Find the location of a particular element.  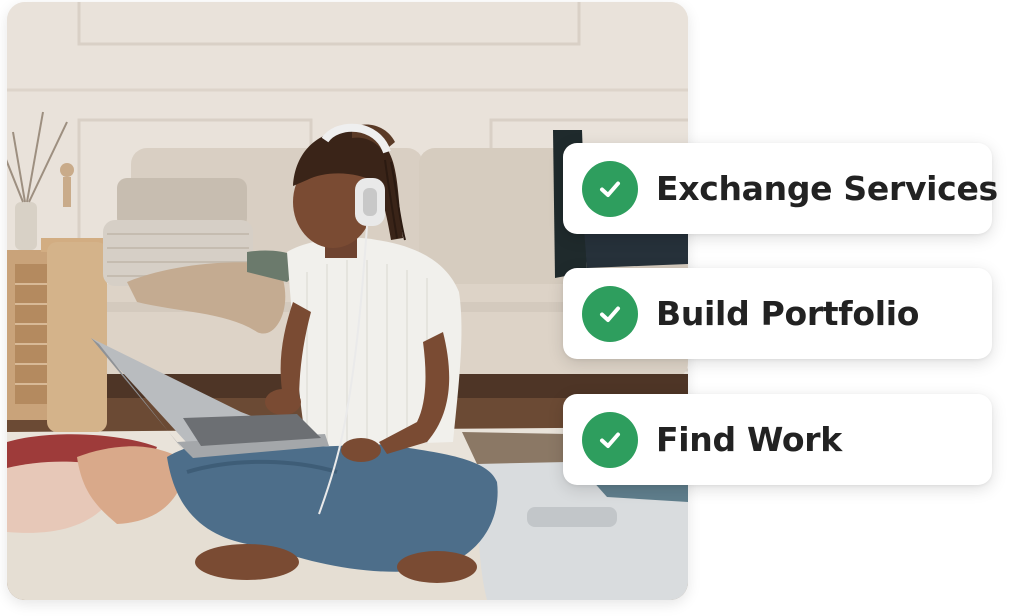

feature-card-exchange-services: Exchange Services is located at coordinates (780, 188).